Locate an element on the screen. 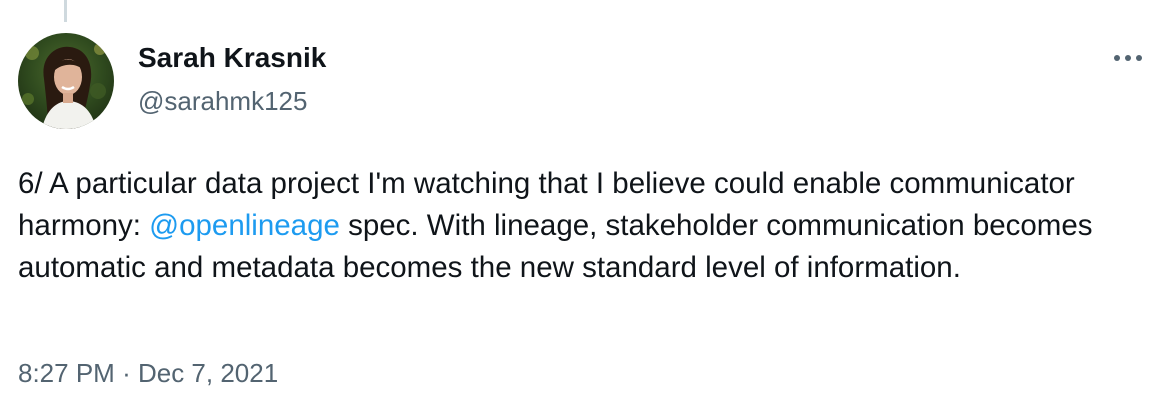 The height and width of the screenshot is (402, 1163). profile-photo-icon is located at coordinates (66, 81).